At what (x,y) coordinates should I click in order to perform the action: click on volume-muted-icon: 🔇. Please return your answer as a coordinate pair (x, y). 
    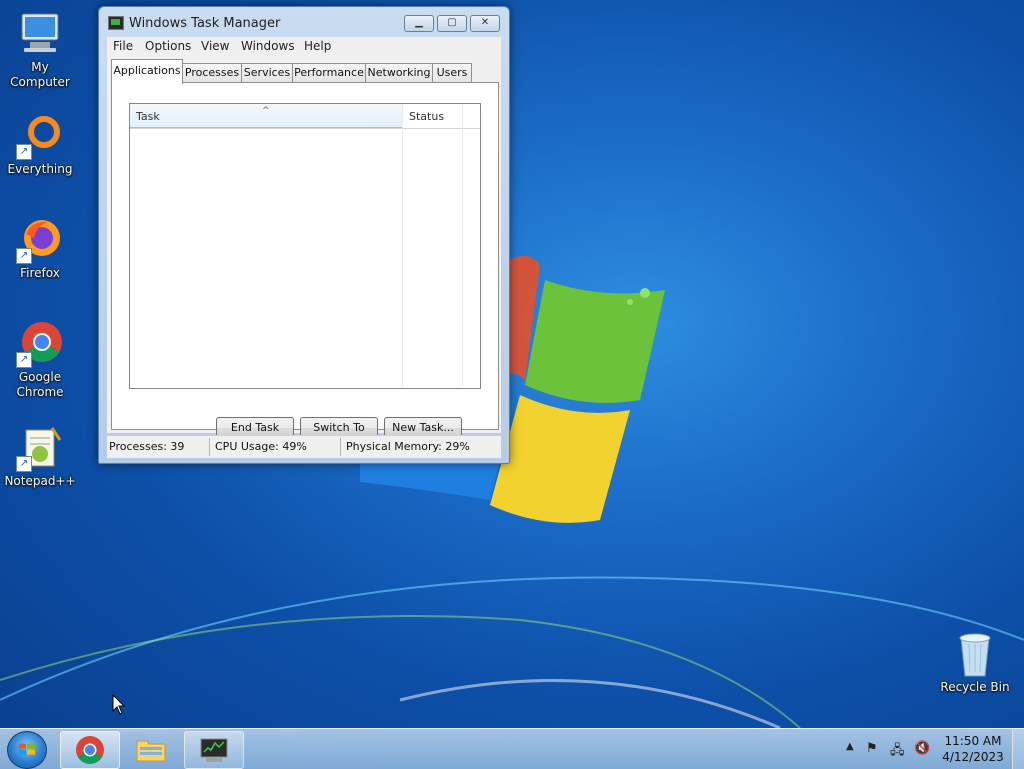
    Looking at the image, I should click on (922, 748).